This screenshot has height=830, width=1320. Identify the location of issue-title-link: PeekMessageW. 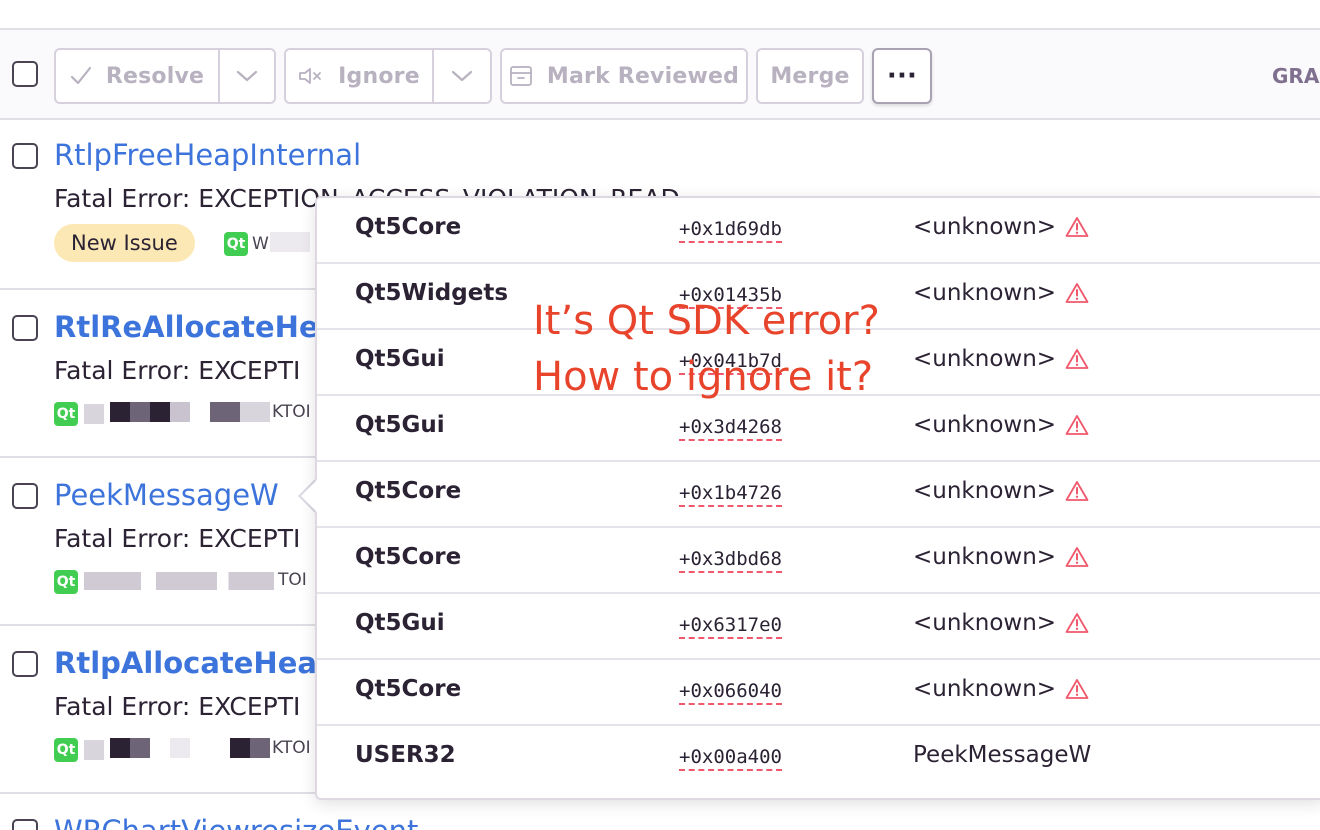
(166, 495).